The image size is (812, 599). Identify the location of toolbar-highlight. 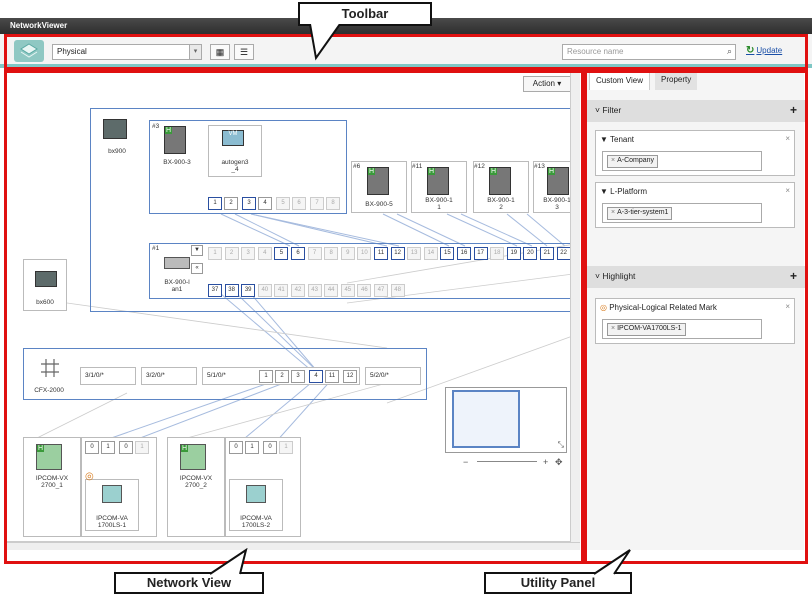
(406, 52).